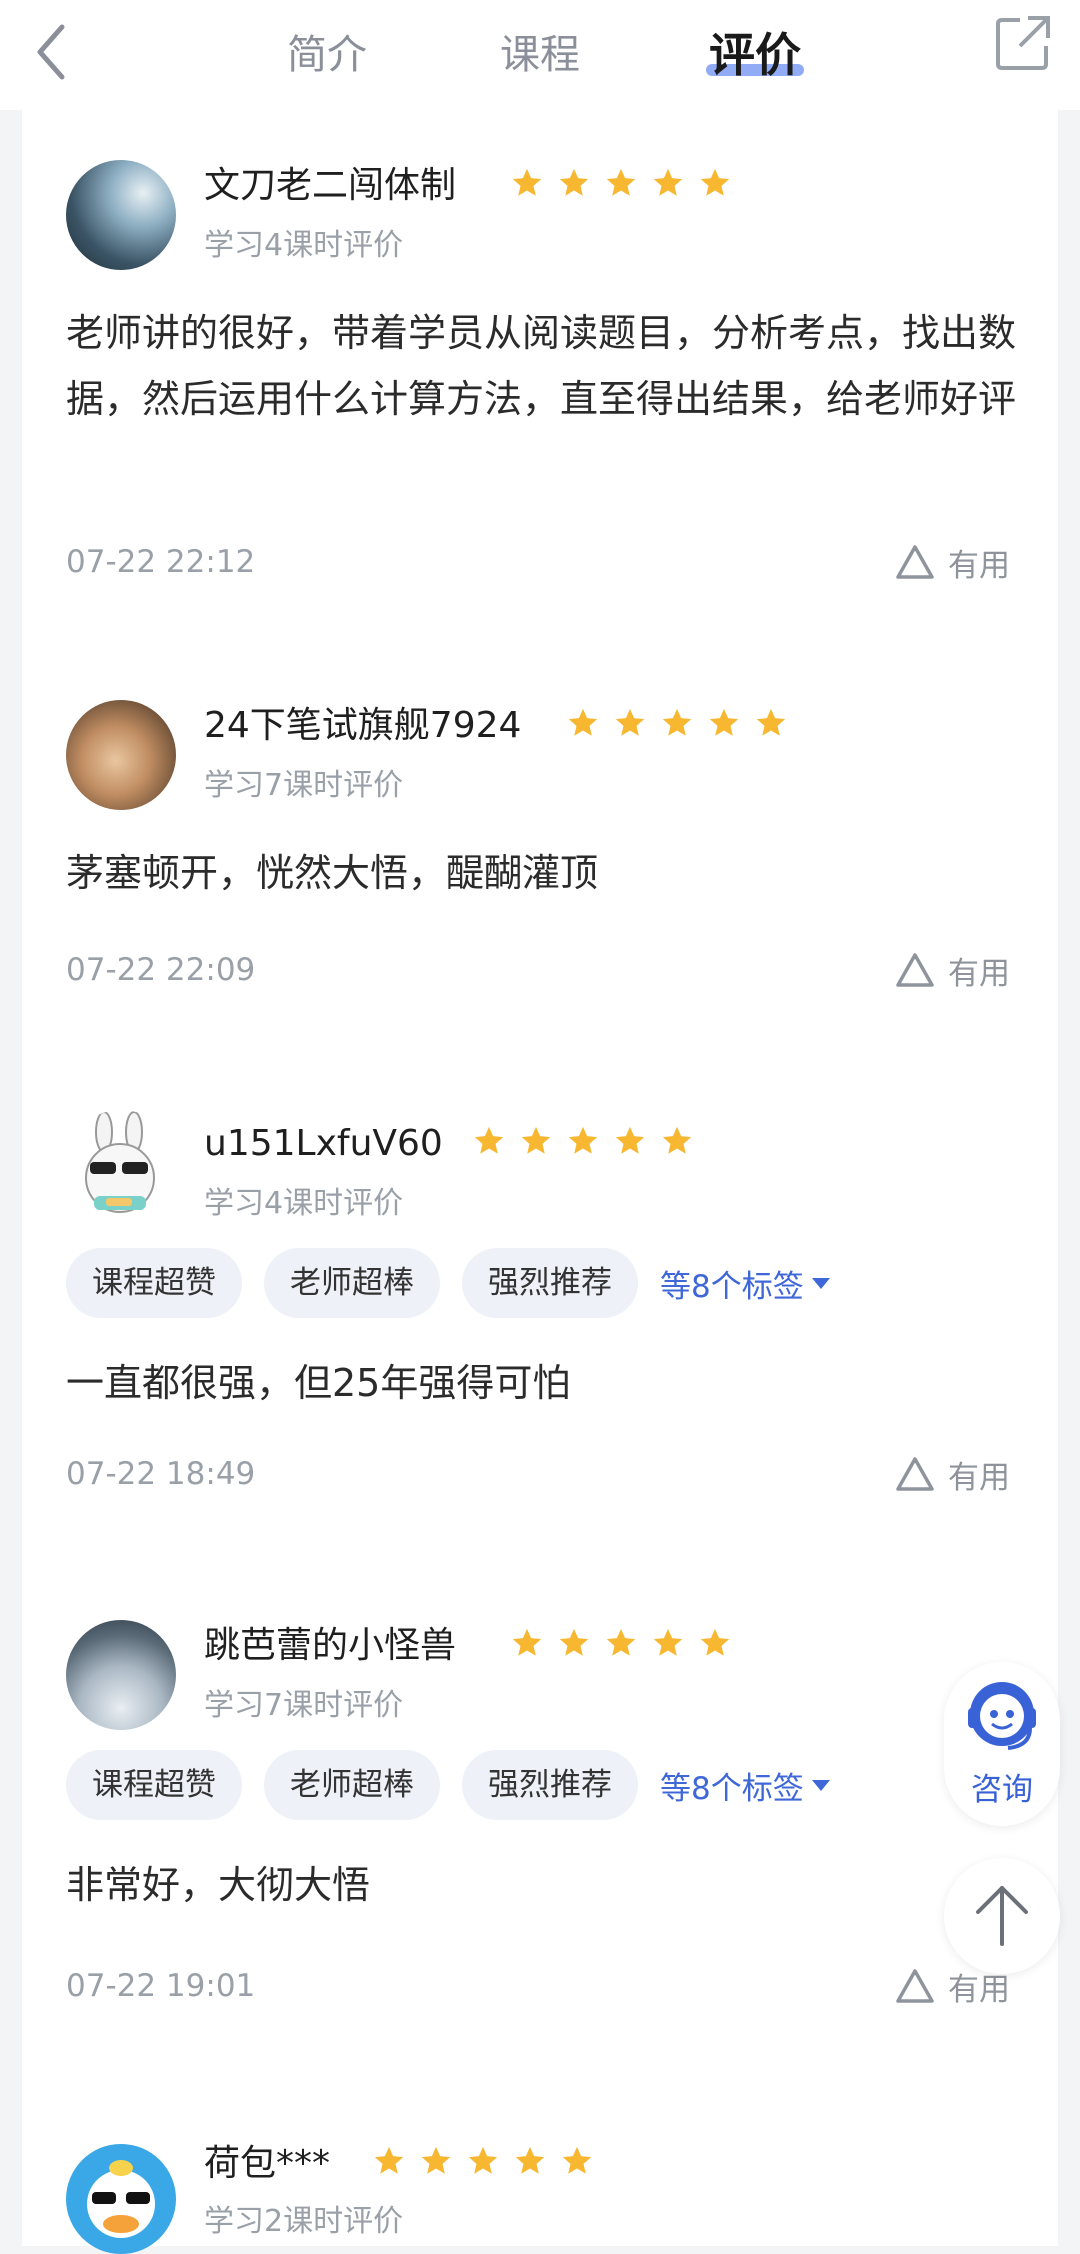 The height and width of the screenshot is (2254, 1080). I want to click on tab-reviews: 评价, so click(755, 55).